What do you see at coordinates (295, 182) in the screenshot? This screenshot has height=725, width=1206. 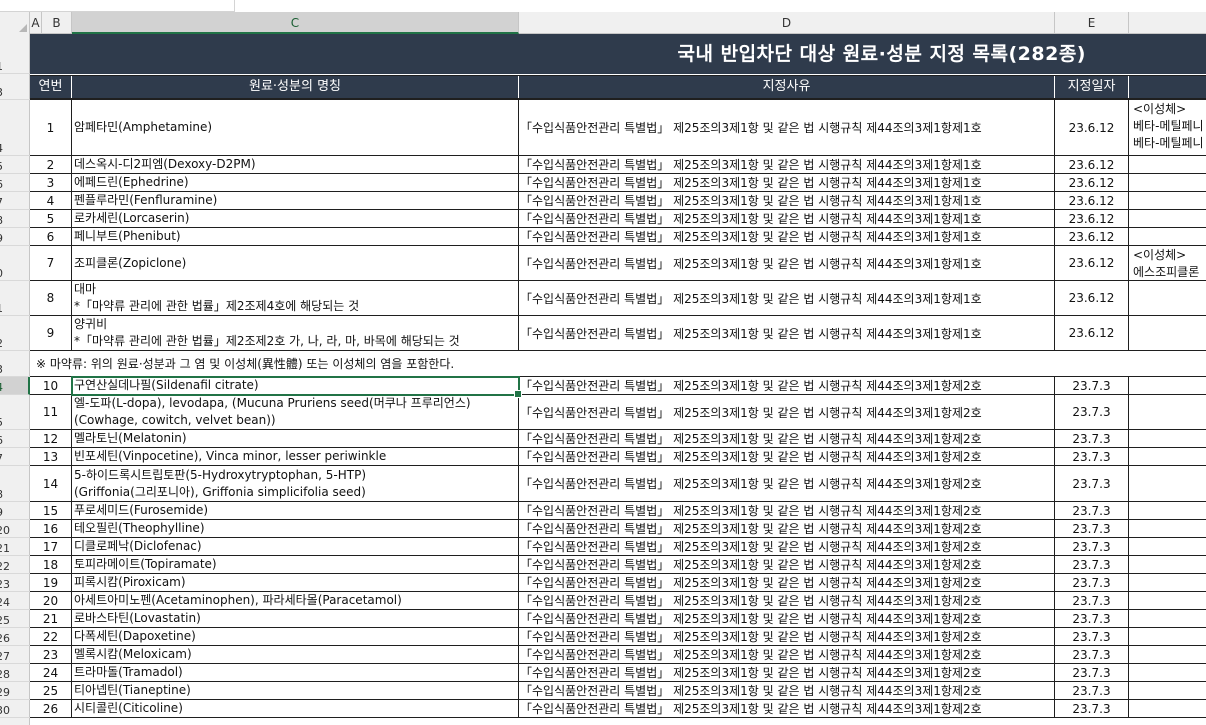 I see `cell-name: 에페드린(Ephedrine)` at bounding box center [295, 182].